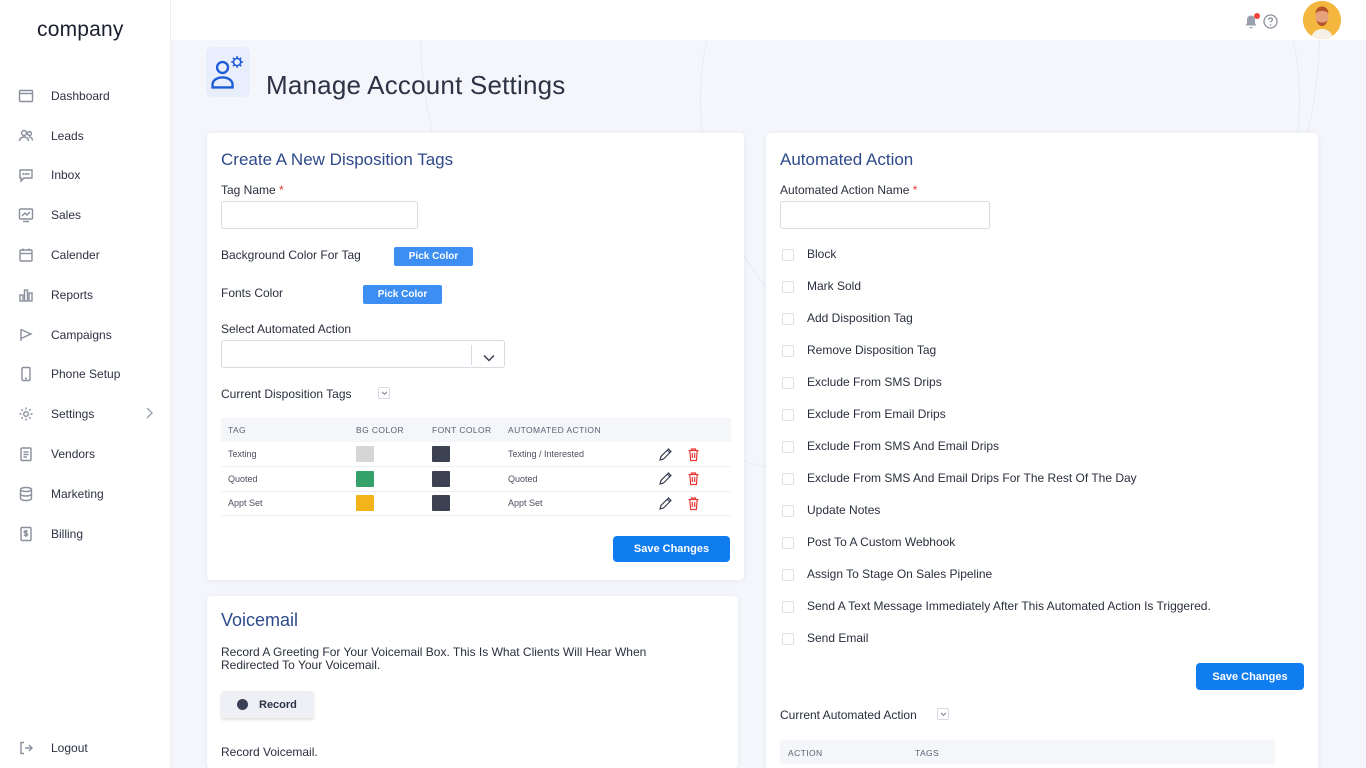 The width and height of the screenshot is (1366, 768). I want to click on sidebar-item-dashboard: Dashboard, so click(85, 96).